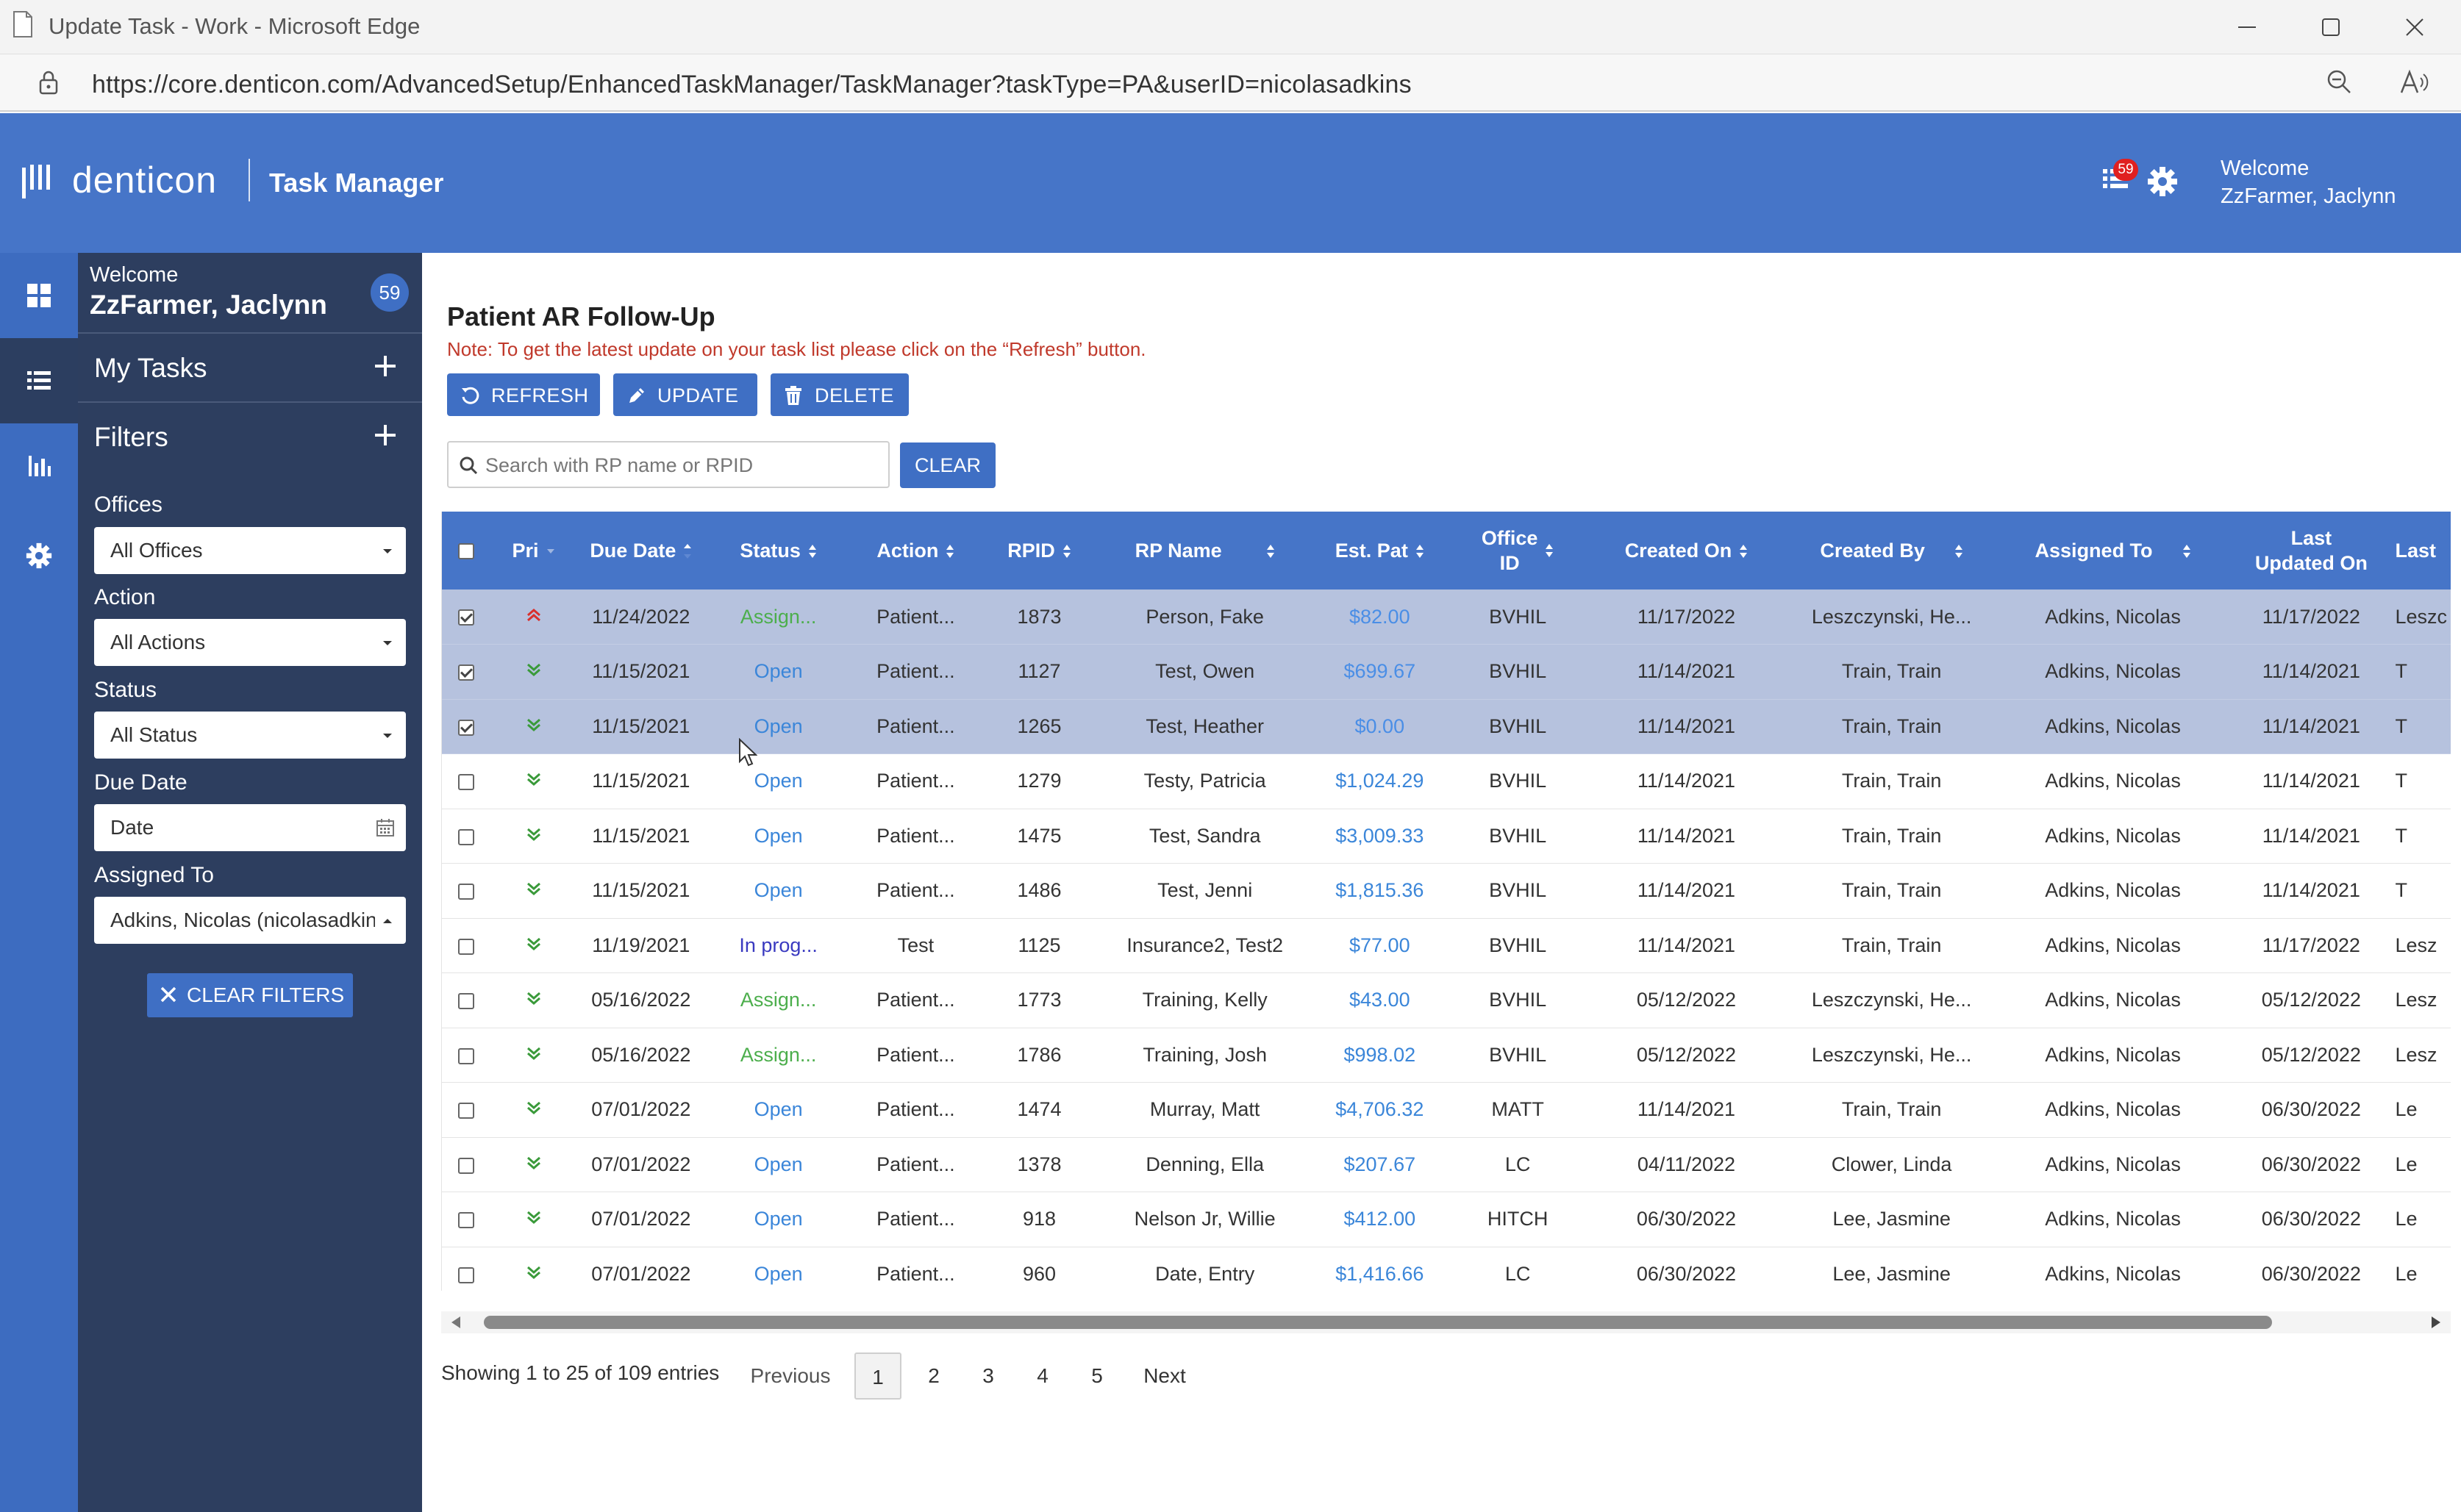 The height and width of the screenshot is (1512, 2461). What do you see at coordinates (48, 82) in the screenshot?
I see `lock-icon` at bounding box center [48, 82].